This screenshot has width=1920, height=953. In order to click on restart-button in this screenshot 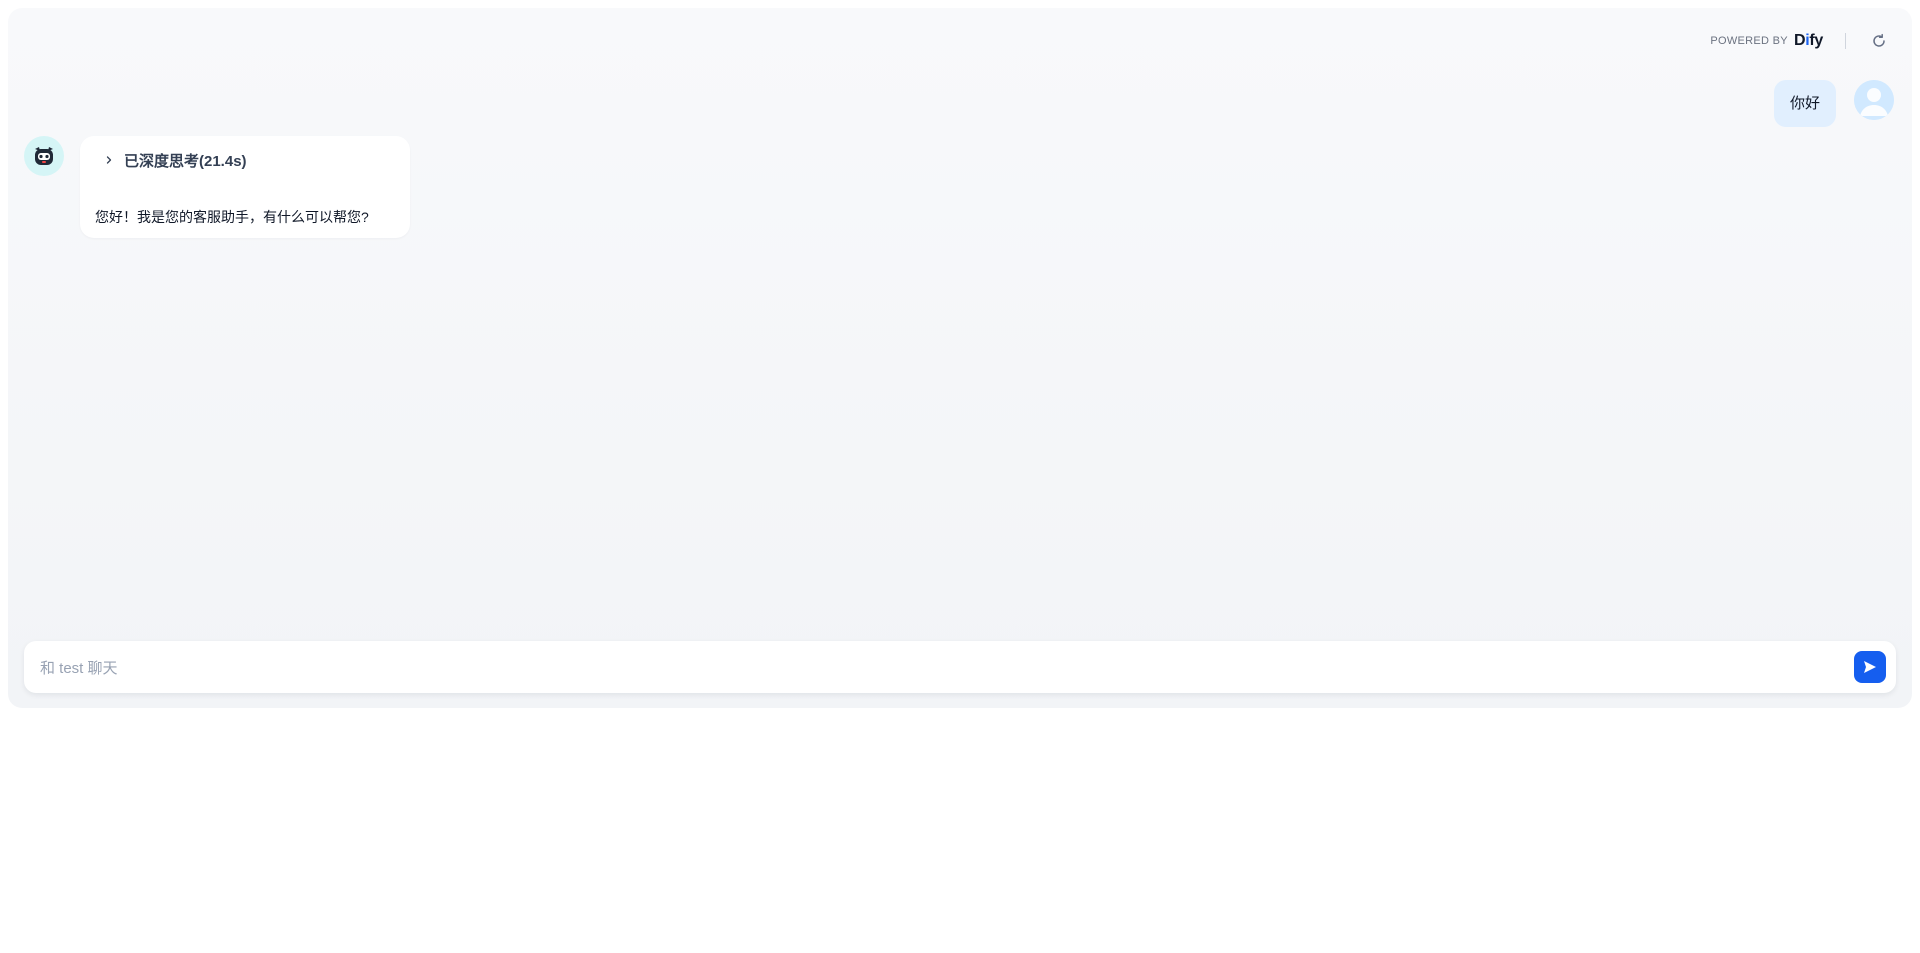, I will do `click(1879, 41)`.